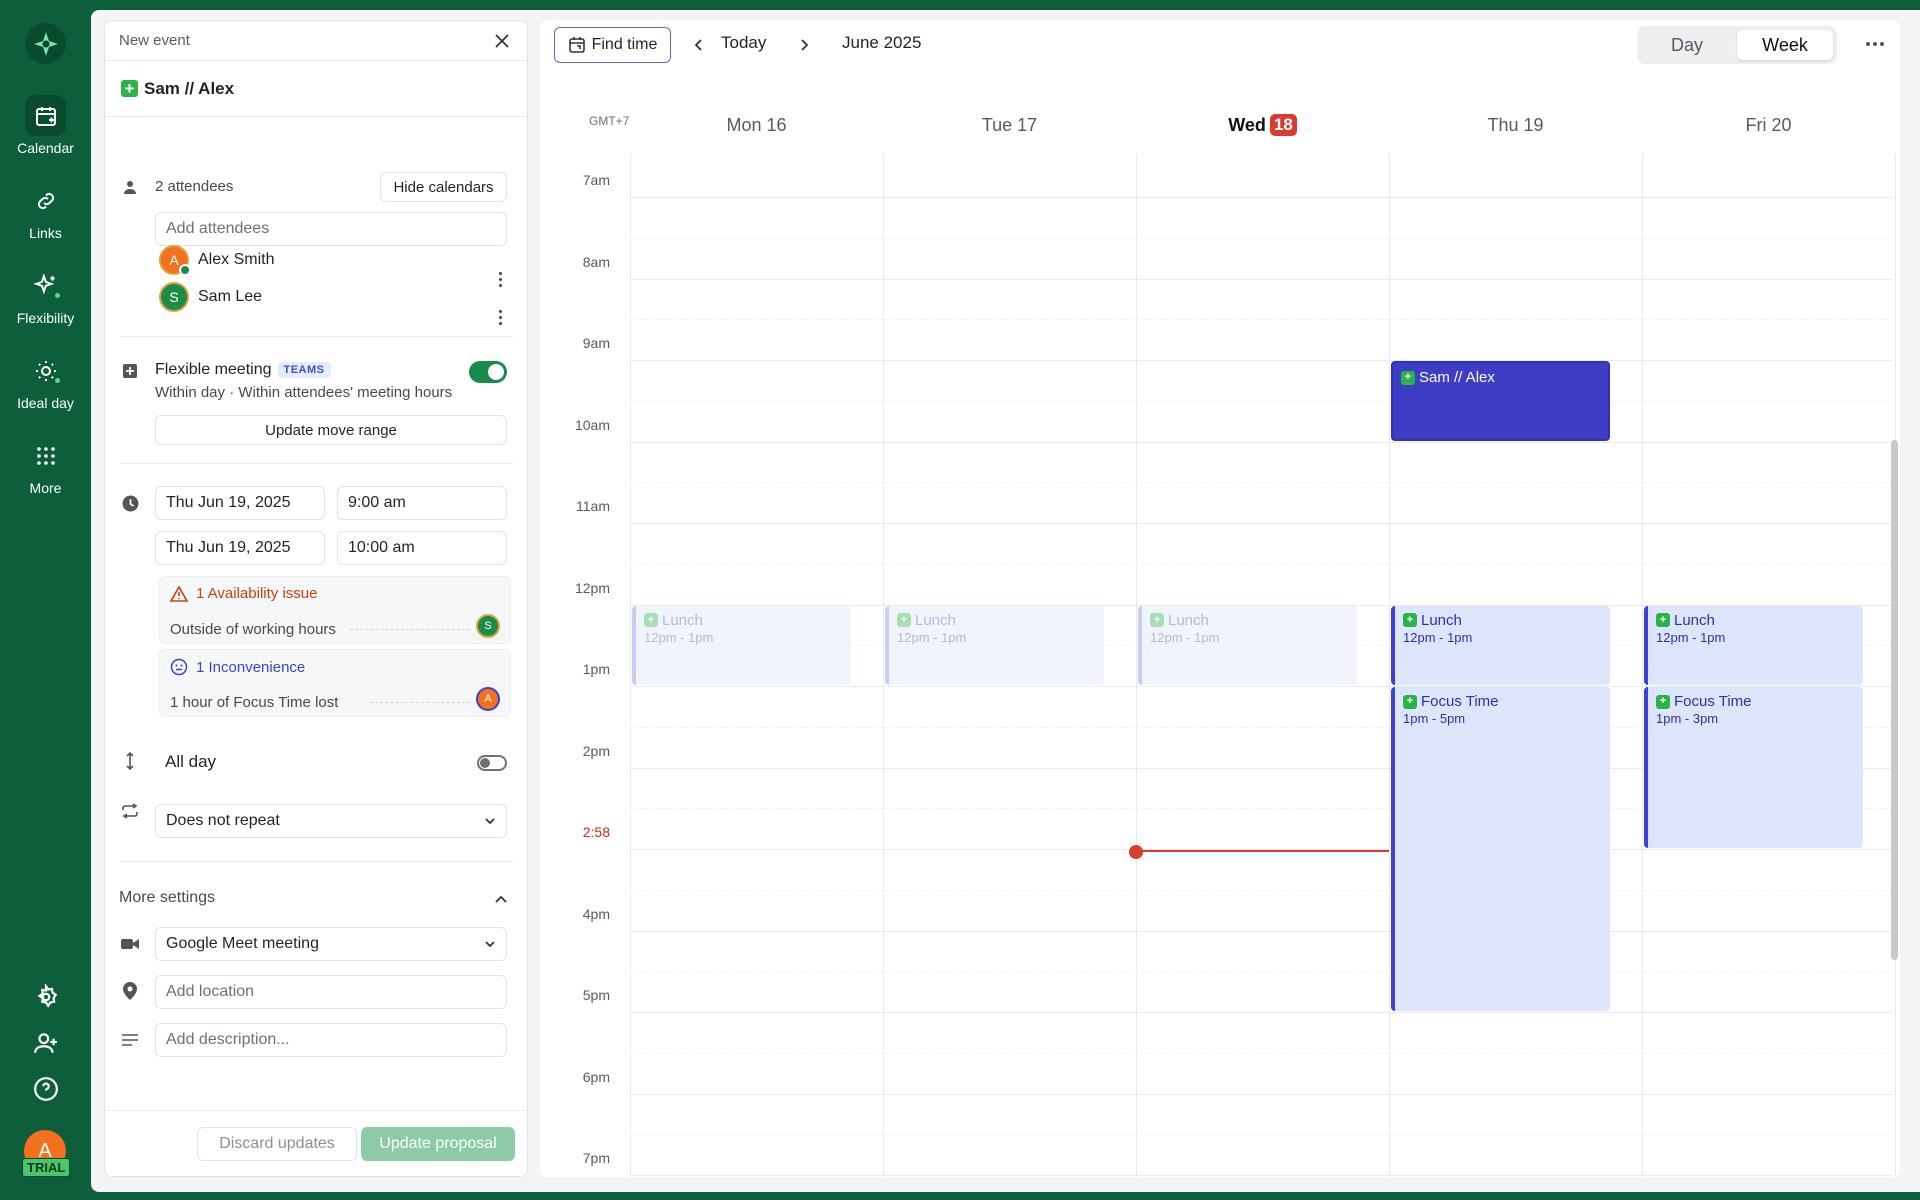 This screenshot has width=1920, height=1200. What do you see at coordinates (130, 1040) in the screenshot?
I see `description-icon` at bounding box center [130, 1040].